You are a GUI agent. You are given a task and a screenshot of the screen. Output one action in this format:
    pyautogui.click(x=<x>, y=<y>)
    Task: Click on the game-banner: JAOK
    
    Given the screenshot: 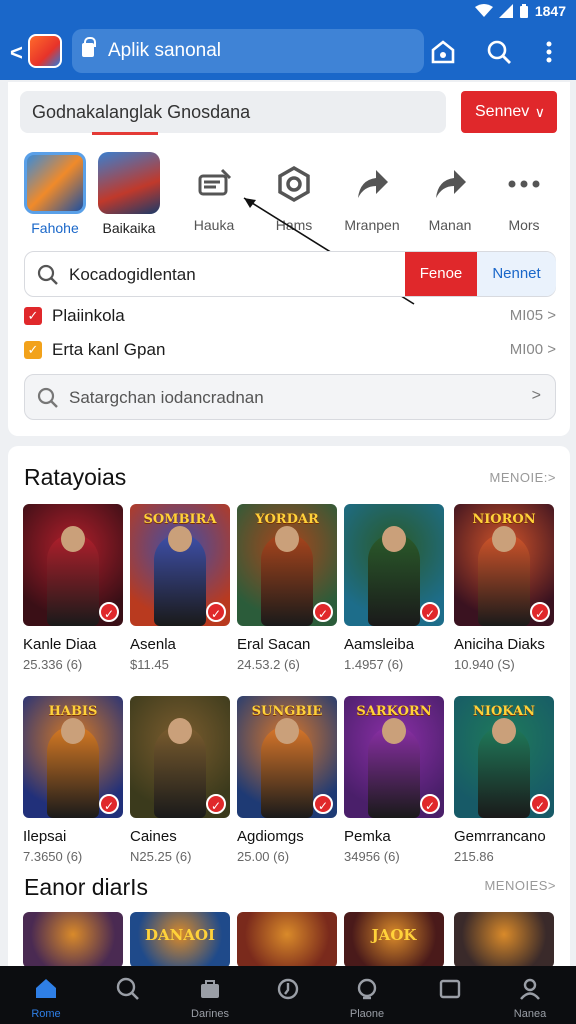 What is the action you would take?
    pyautogui.click(x=394, y=935)
    